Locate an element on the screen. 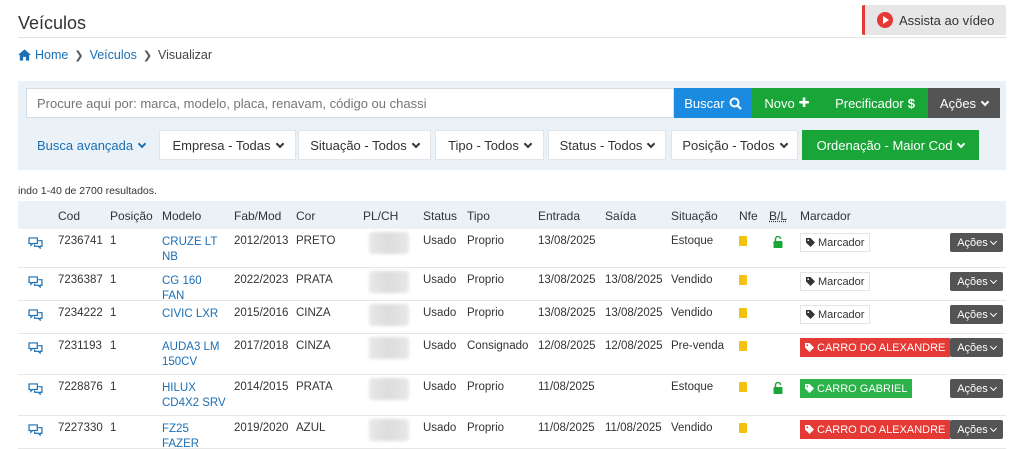  marker-label: CARRO DO ALEXANDRE is located at coordinates (881, 429).